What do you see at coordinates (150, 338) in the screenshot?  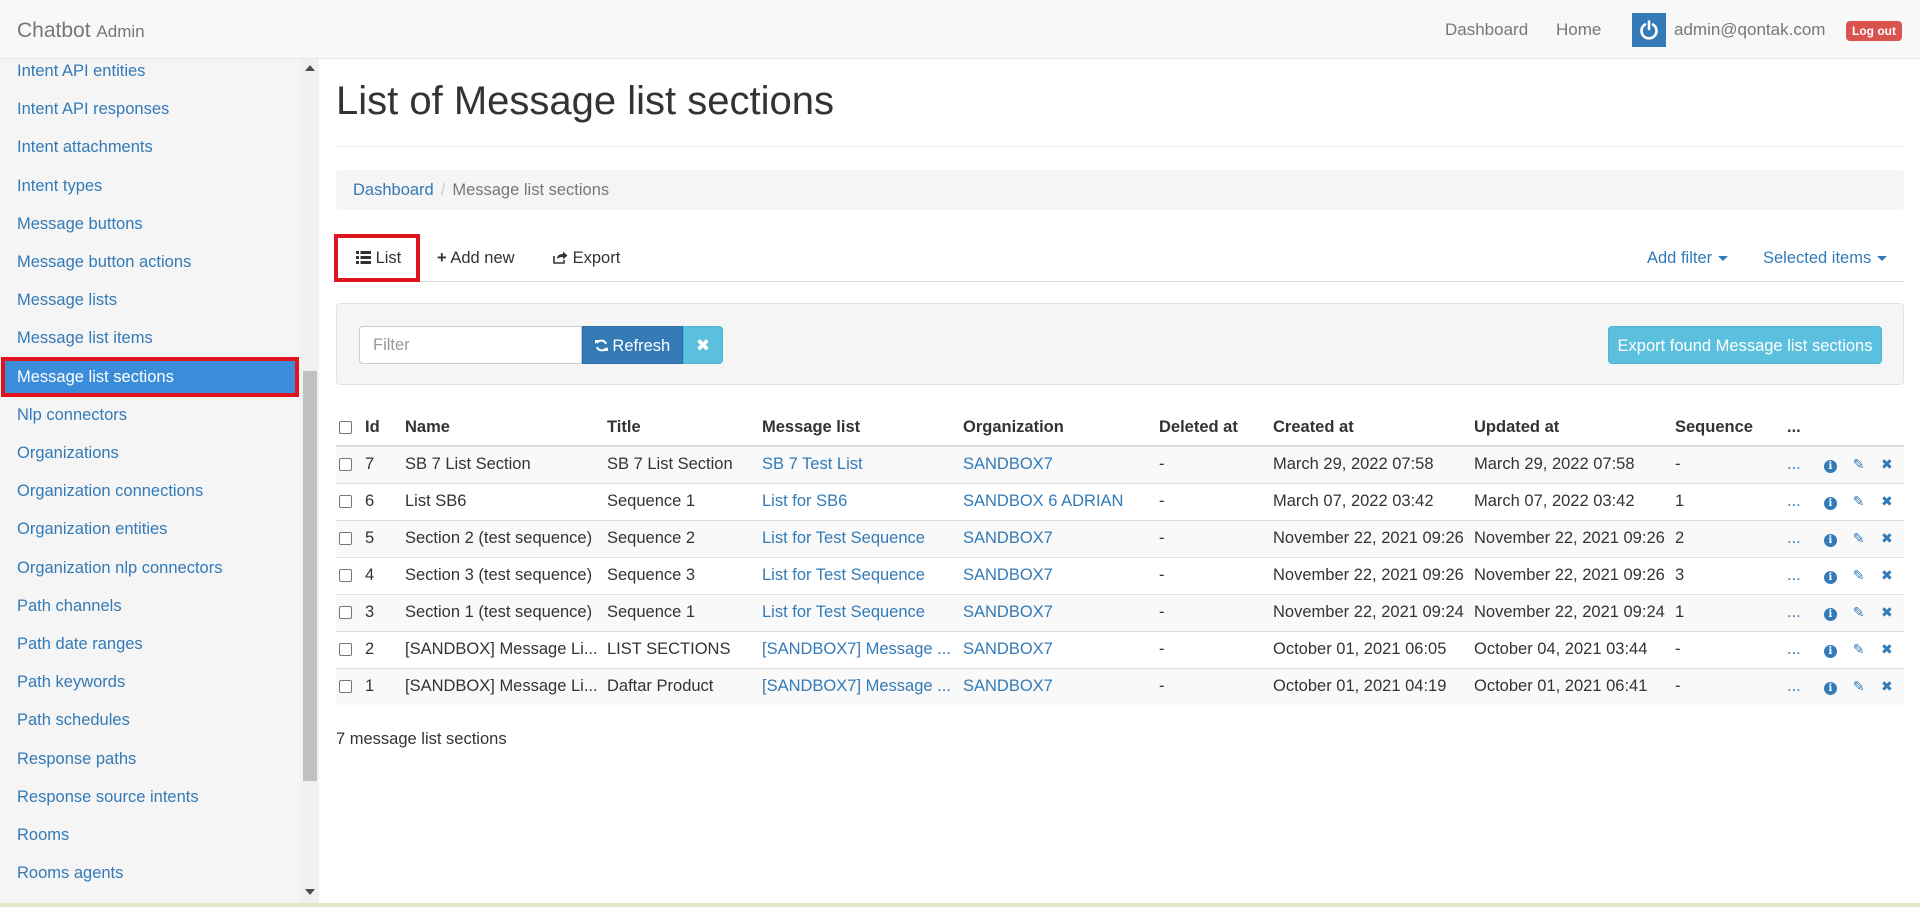 I see `sidebar-item-message-list-items: Message list items` at bounding box center [150, 338].